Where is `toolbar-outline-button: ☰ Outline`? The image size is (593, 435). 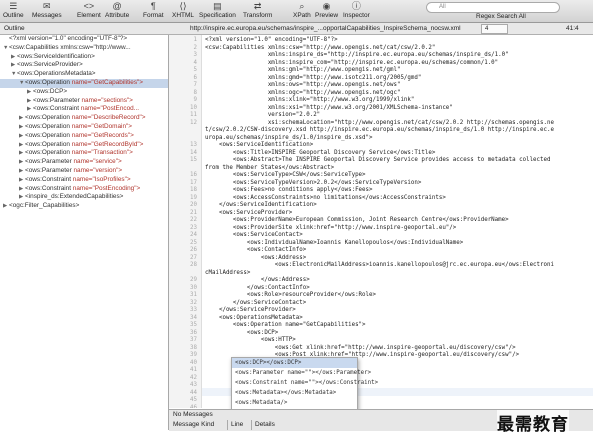
toolbar-outline-button: ☰ Outline is located at coordinates (13, 11).